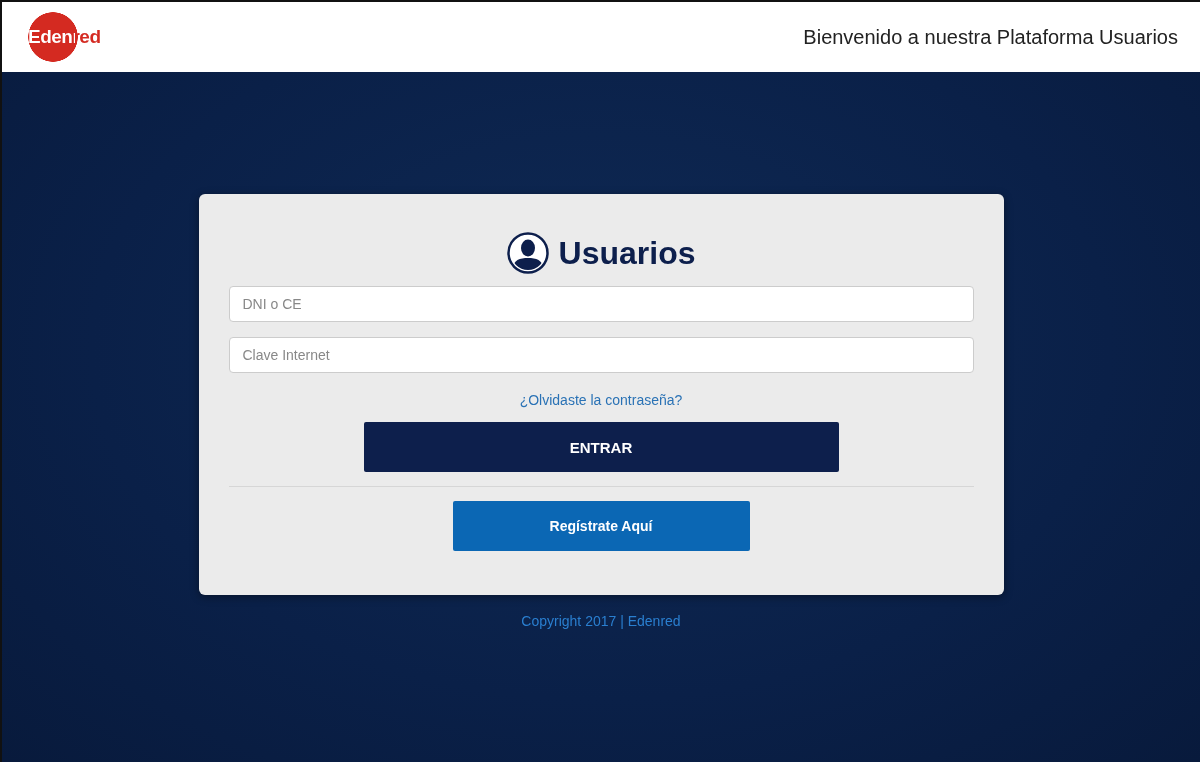  What do you see at coordinates (601, 304) in the screenshot?
I see `input-field: DNI o CE` at bounding box center [601, 304].